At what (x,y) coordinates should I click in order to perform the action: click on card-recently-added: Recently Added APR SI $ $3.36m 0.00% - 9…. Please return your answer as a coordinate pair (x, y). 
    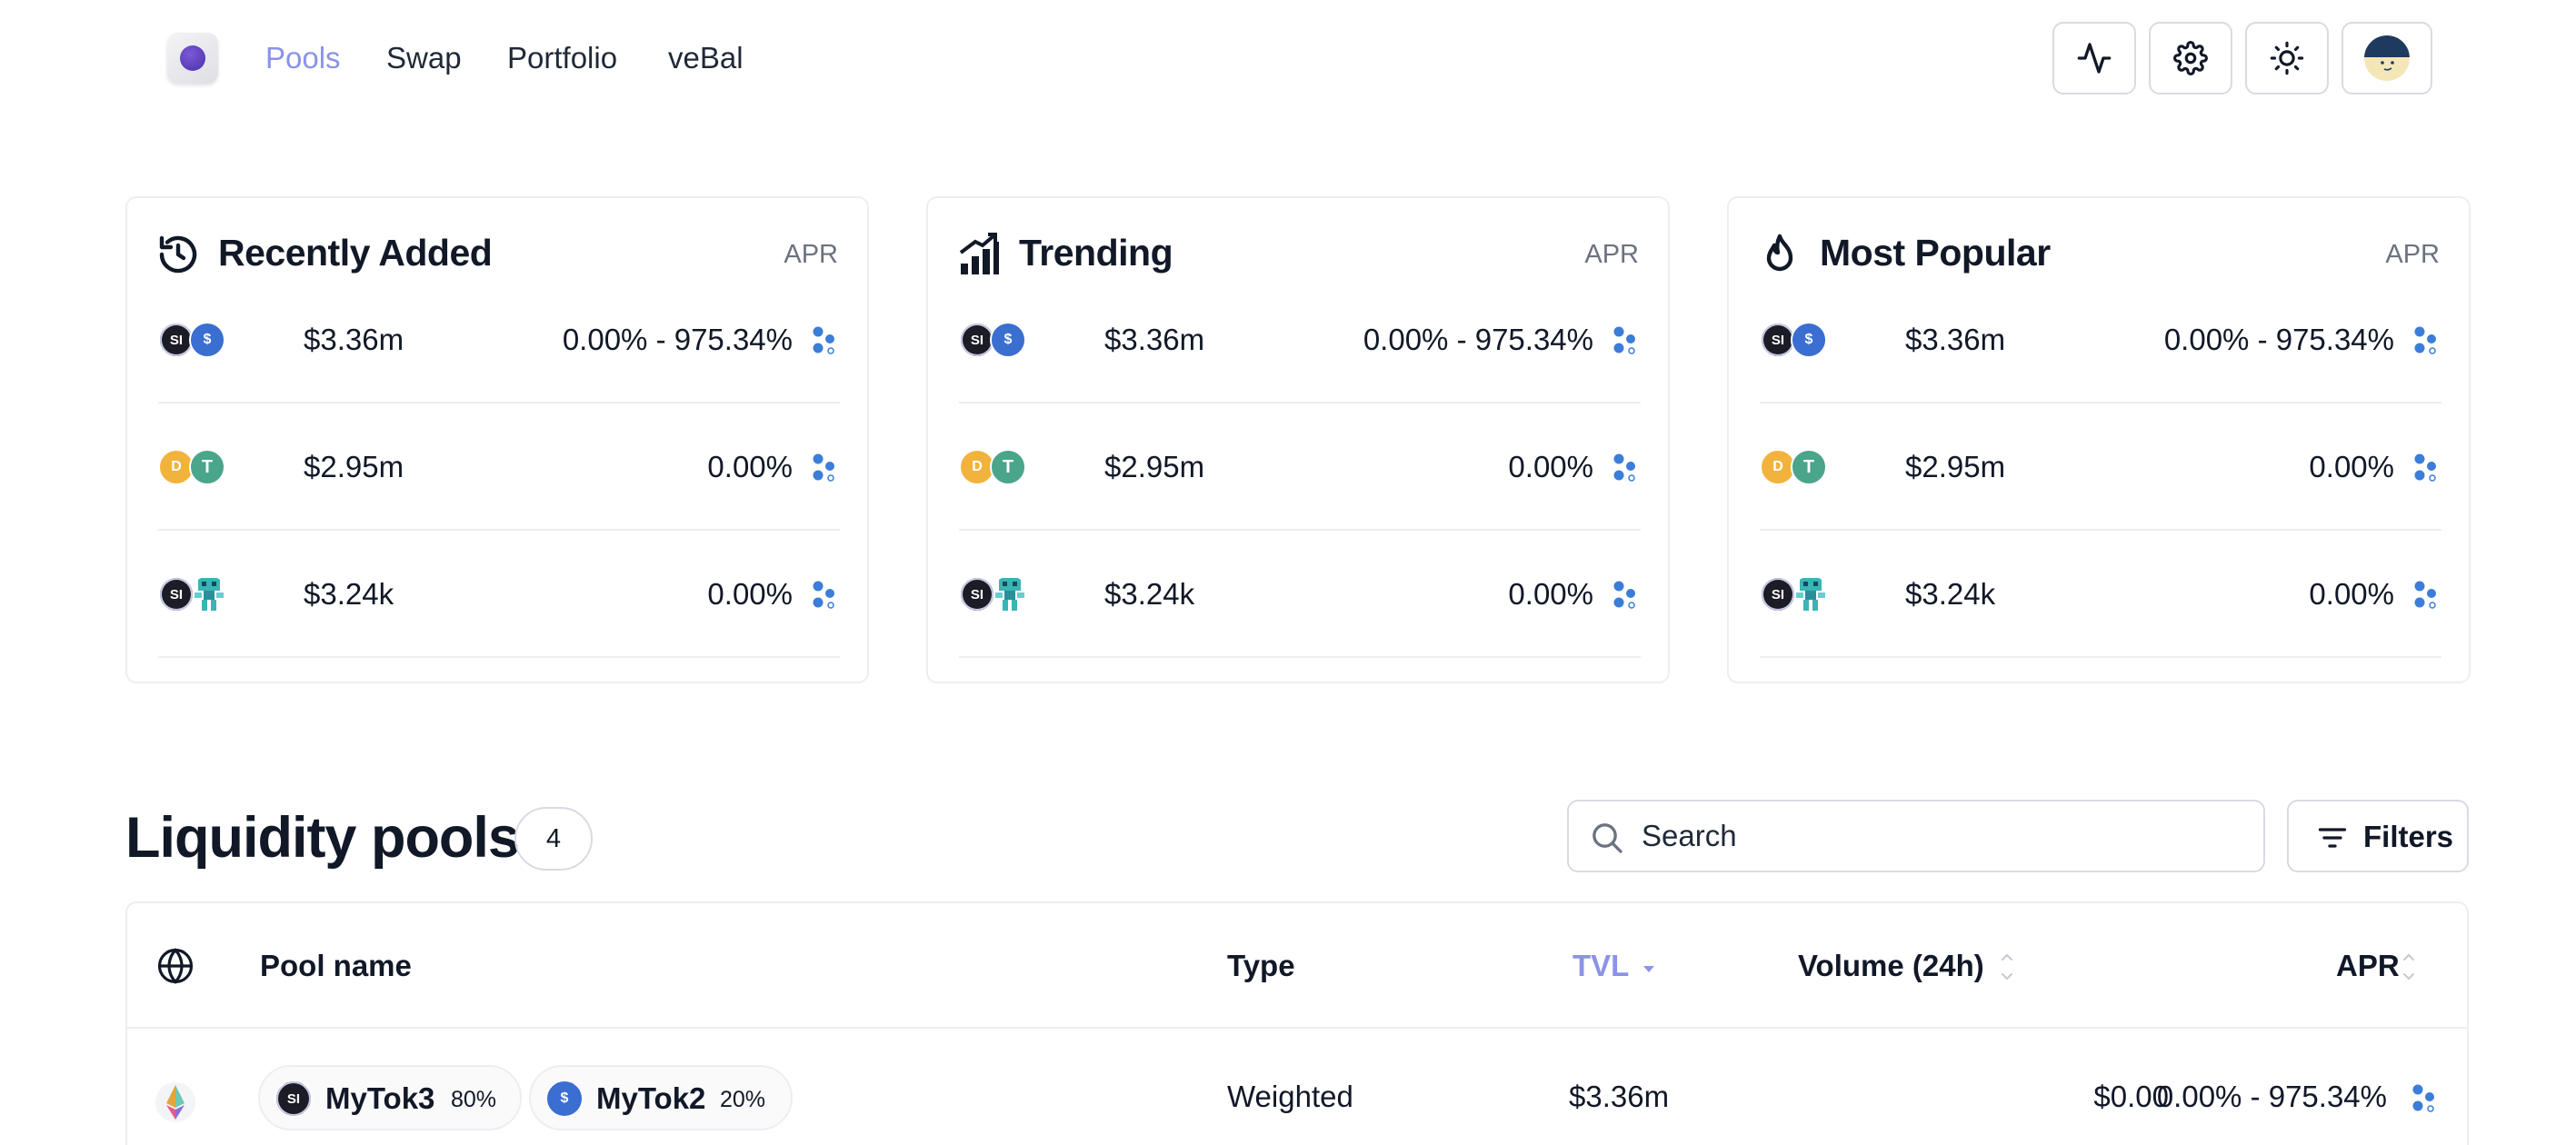
    Looking at the image, I should click on (497, 439).